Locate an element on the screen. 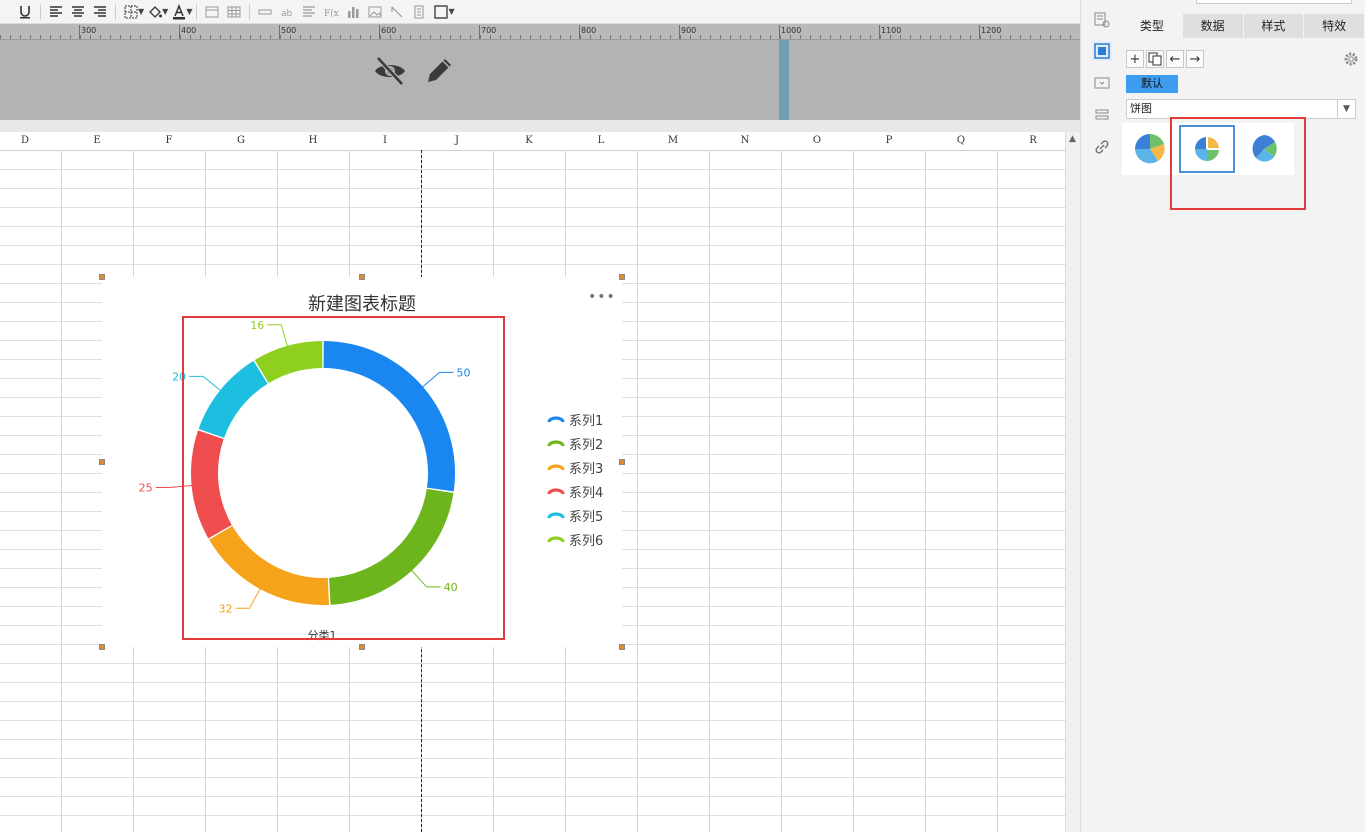 Image resolution: width=1365 pixels, height=832 pixels. underline-icon is located at coordinates (25, 12).